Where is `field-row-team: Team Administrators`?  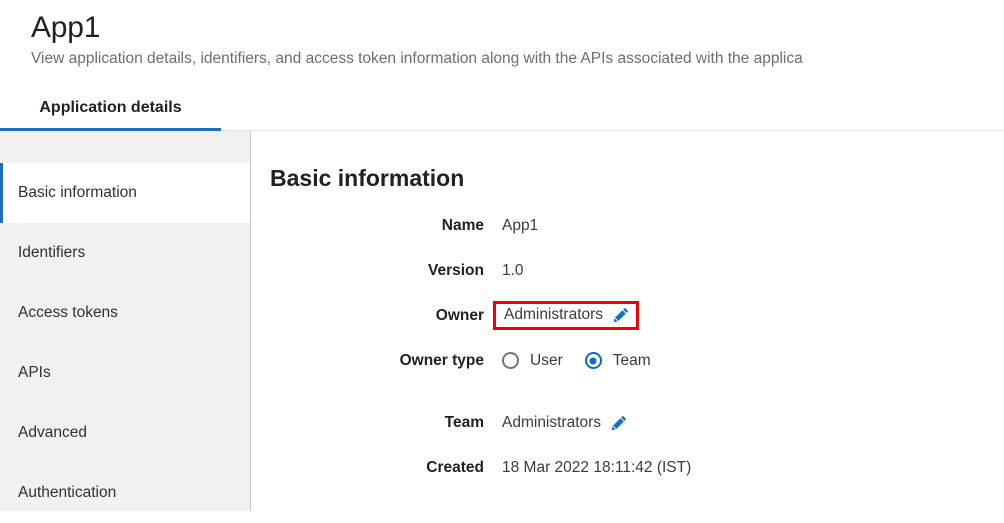
field-row-team: Team Administrators is located at coordinates (627, 422).